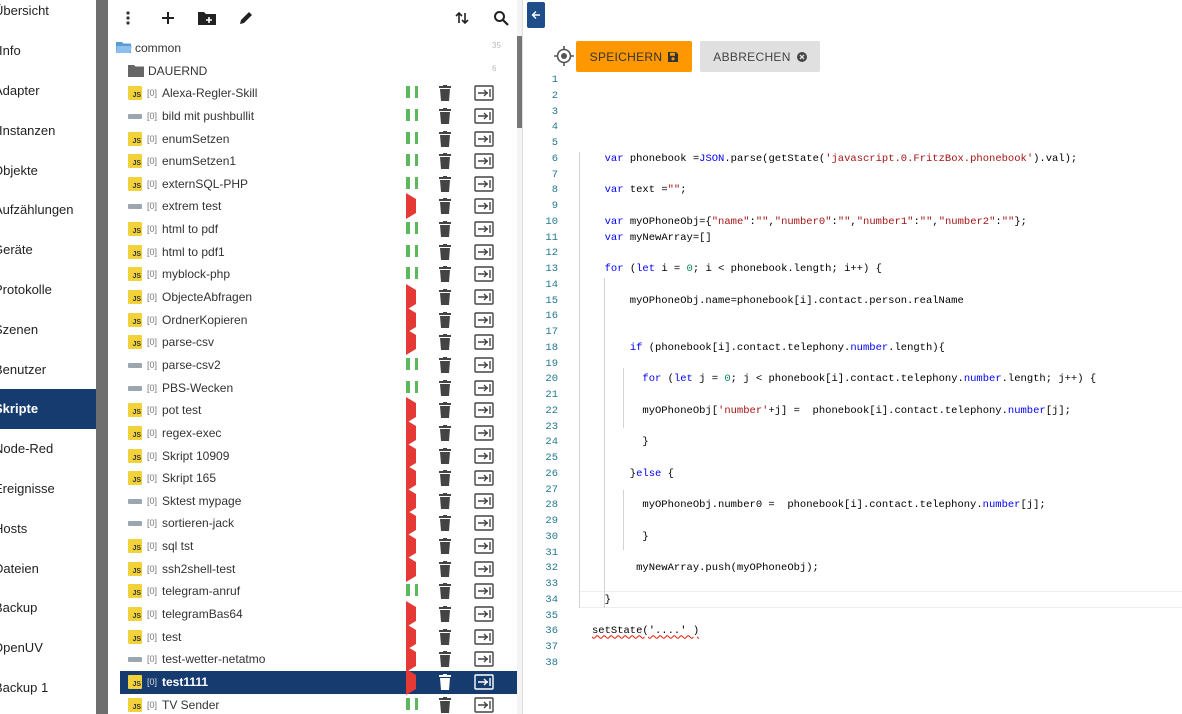 Image resolution: width=1182 pixels, height=714 pixels. I want to click on script-row: JS [0] ssh2shell-test, so click(313, 568).